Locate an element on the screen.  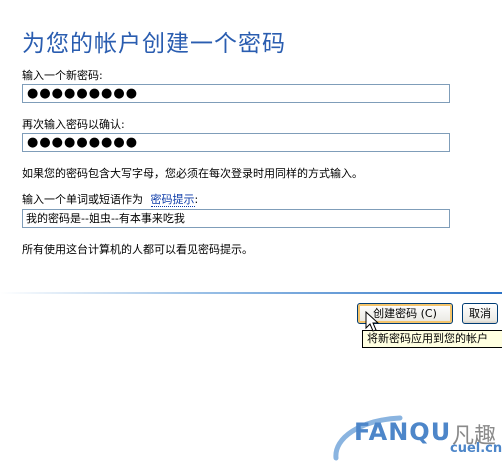
page-title: 为您的帐户创建一个密码 is located at coordinates (154, 44).